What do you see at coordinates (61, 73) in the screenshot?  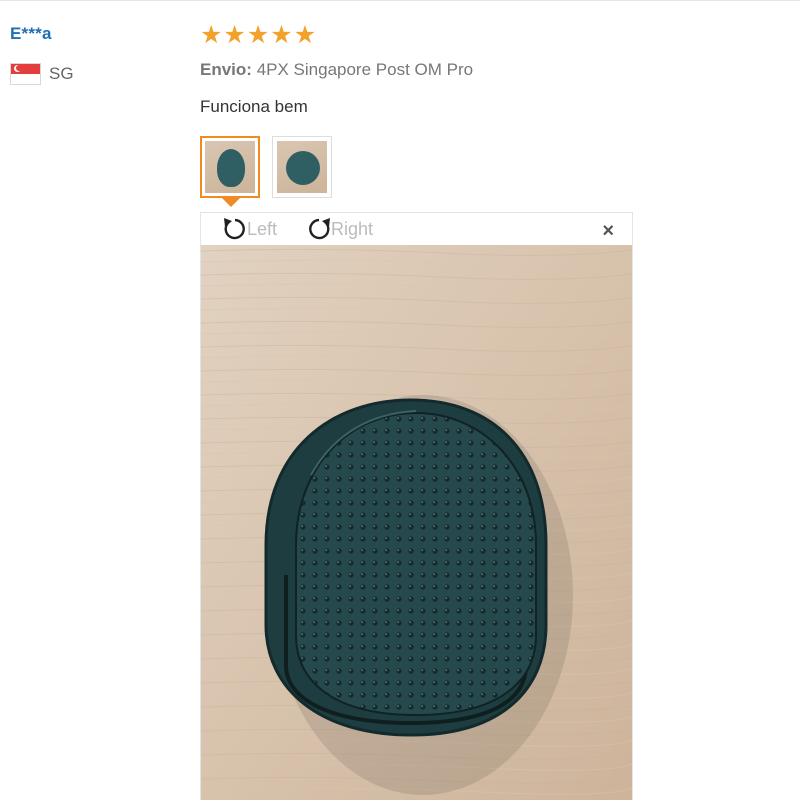 I see `country-code: SG` at bounding box center [61, 73].